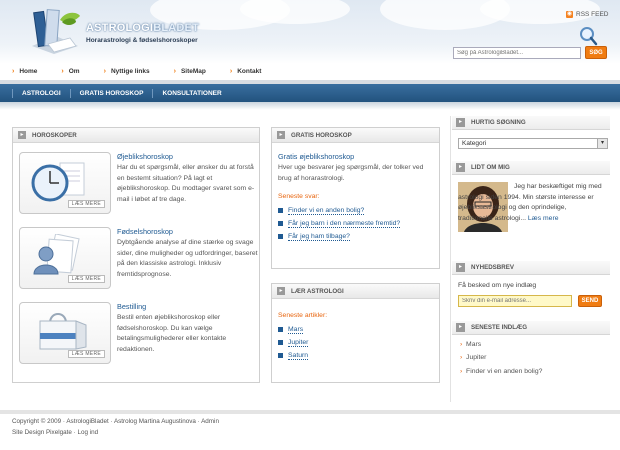 The width and height of the screenshot is (620, 450). What do you see at coordinates (24, 72) in the screenshot?
I see `topnav-home: › Home` at bounding box center [24, 72].